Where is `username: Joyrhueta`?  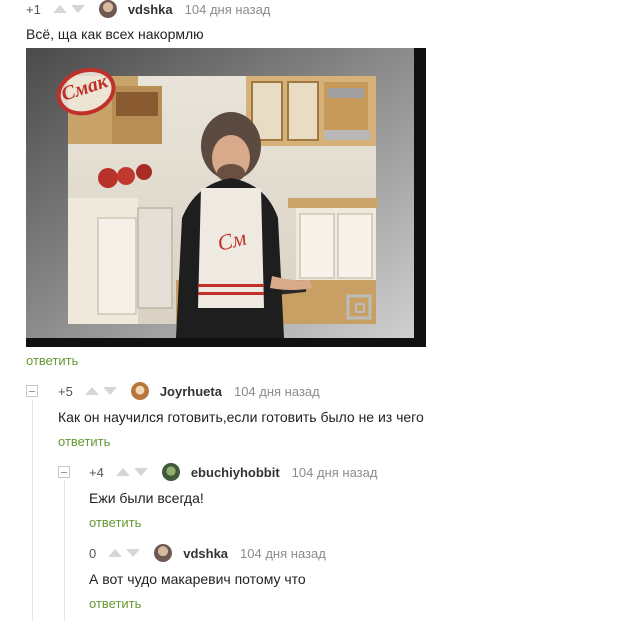
username: Joyrhueta is located at coordinates (191, 391).